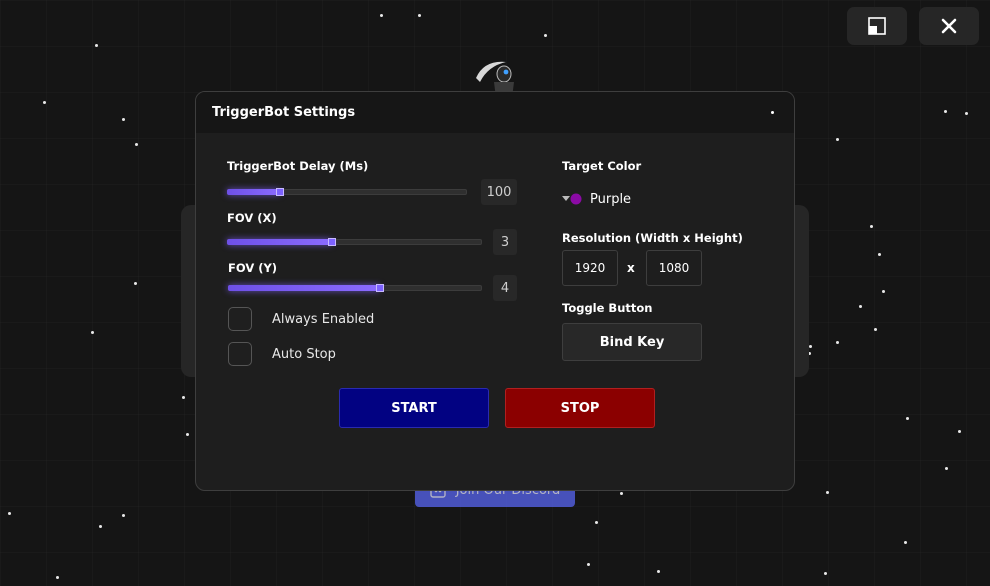 This screenshot has height=586, width=990. I want to click on fov-y-thumb, so click(380, 288).